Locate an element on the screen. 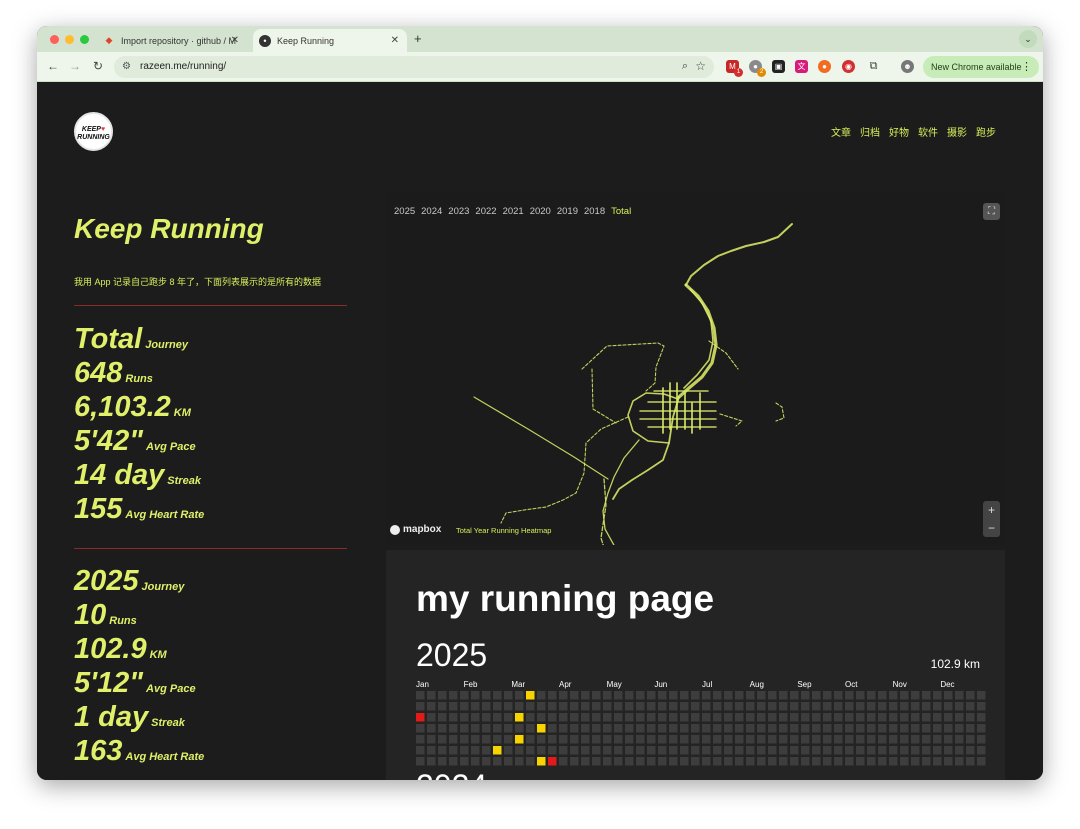 Image resolution: width=1080 pixels, height=829 pixels. site-logo: KEEP♥ RUNNING is located at coordinates (93, 131).